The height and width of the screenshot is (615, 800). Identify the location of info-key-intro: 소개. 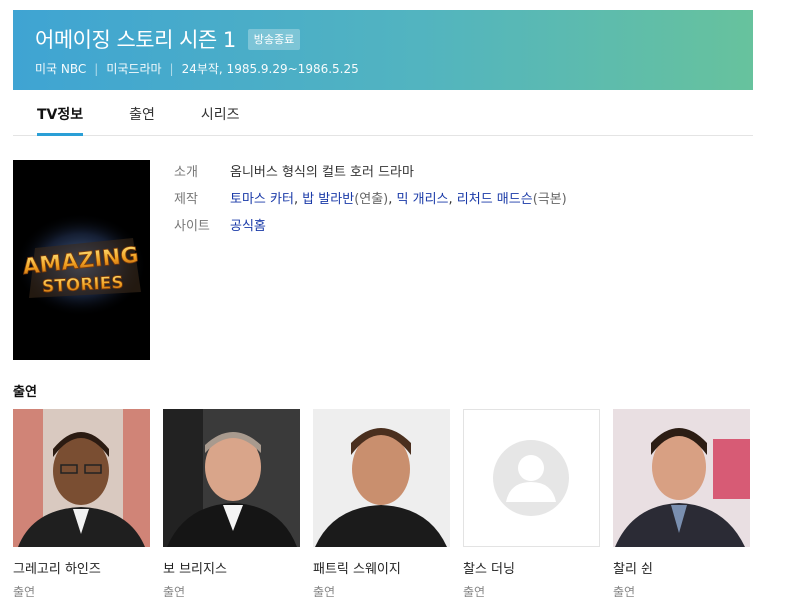
(186, 172).